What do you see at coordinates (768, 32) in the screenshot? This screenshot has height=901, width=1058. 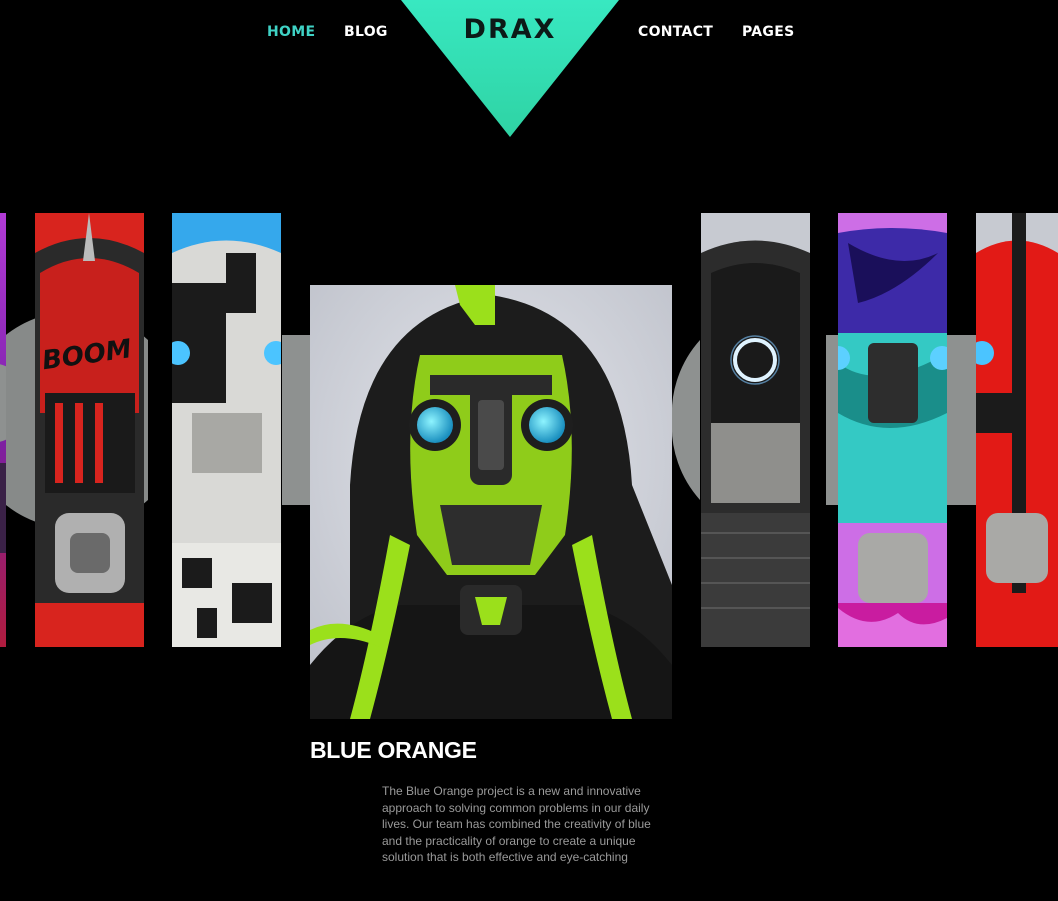 I see `nav-pages-link: PAGES` at bounding box center [768, 32].